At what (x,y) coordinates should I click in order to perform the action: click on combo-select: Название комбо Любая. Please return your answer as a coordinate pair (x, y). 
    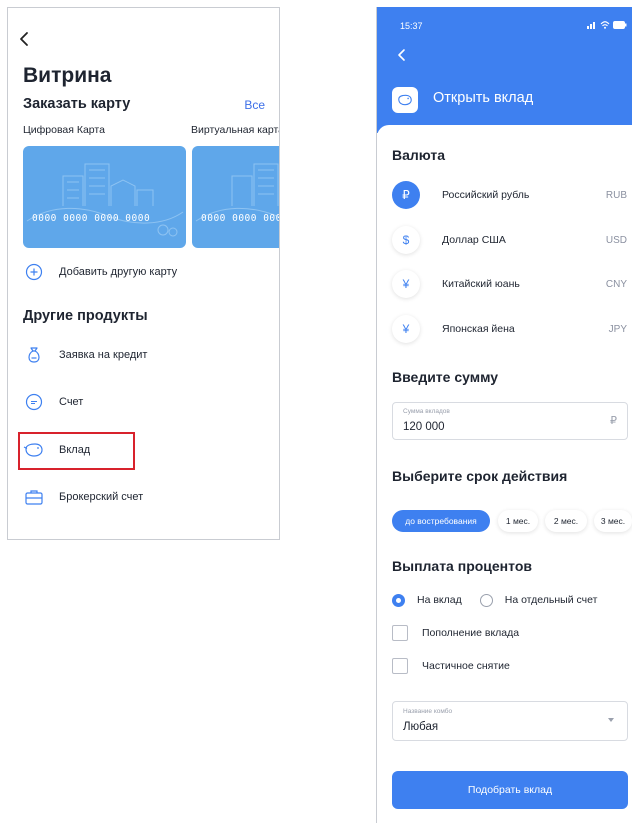
    Looking at the image, I should click on (510, 721).